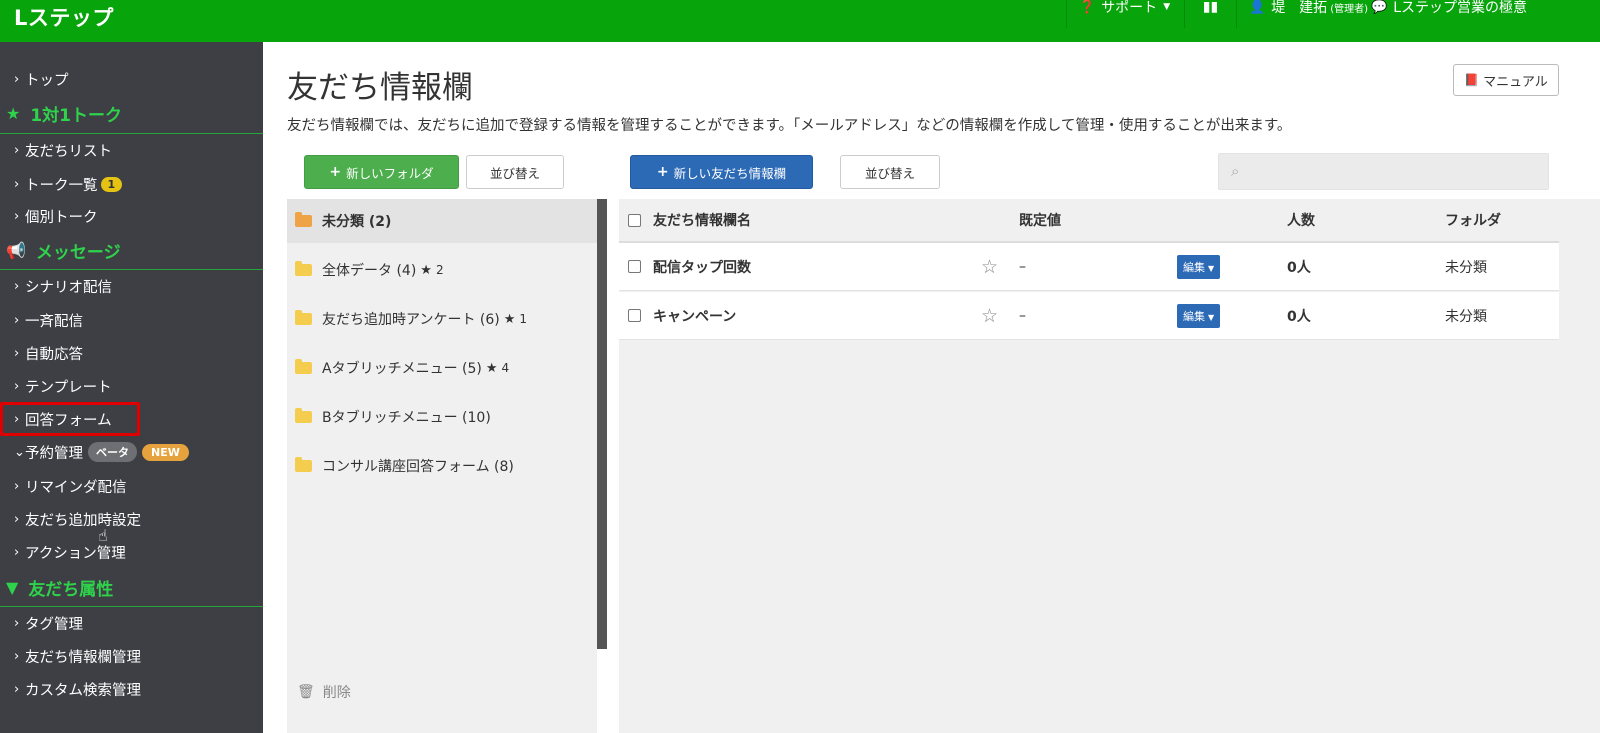 Image resolution: width=1600 pixels, height=733 pixels. I want to click on sidebar-item-talk-list: › トーク一覧 1, so click(68, 184).